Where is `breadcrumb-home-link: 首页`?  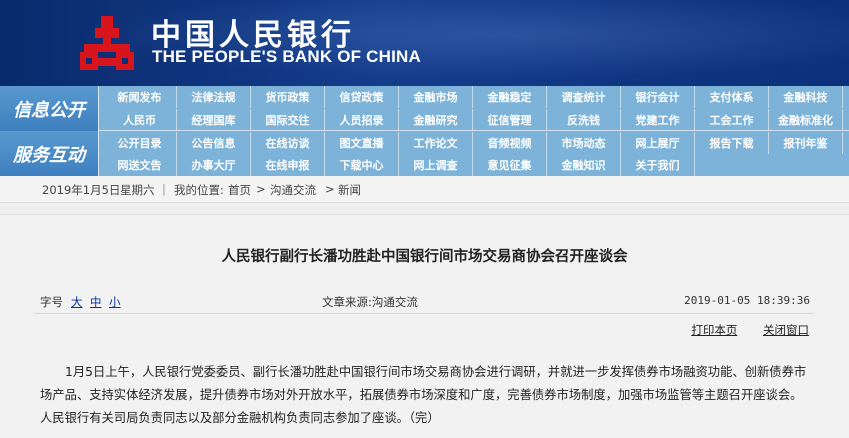
breadcrumb-home-link: 首页 is located at coordinates (239, 190).